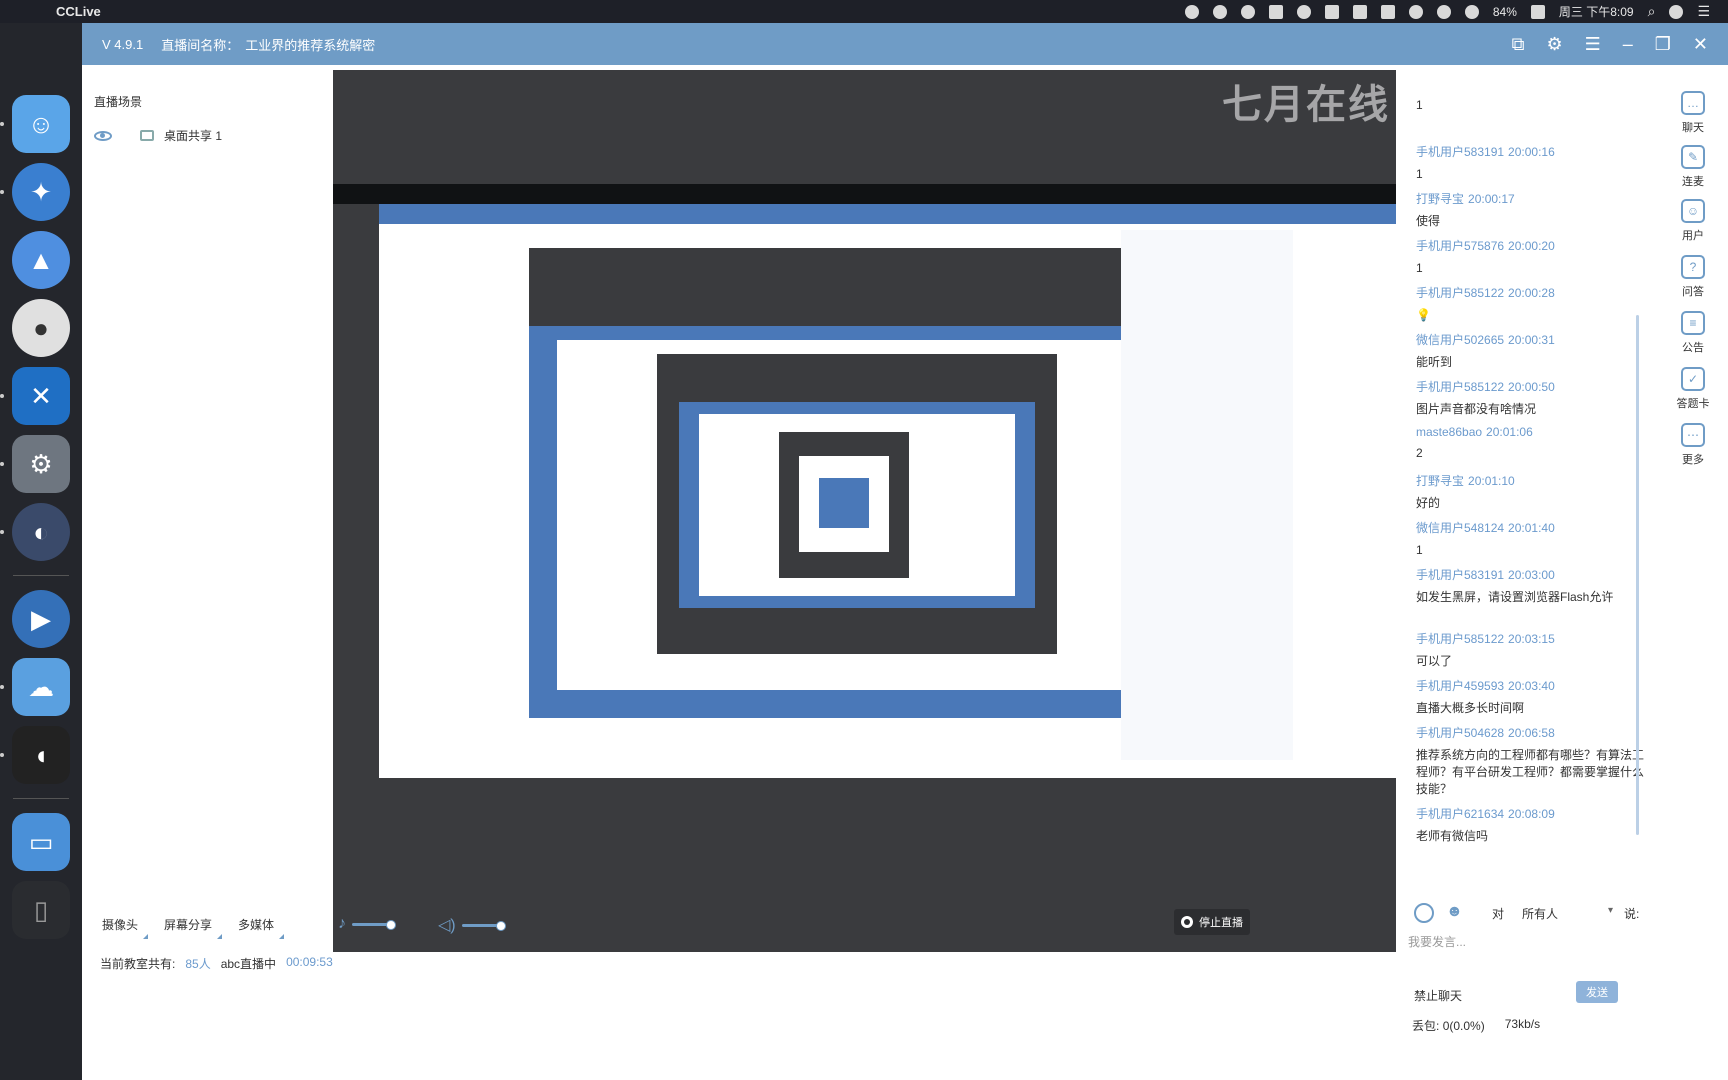 The height and width of the screenshot is (1080, 1728). I want to click on finder-icon: ☺, so click(35, 124).